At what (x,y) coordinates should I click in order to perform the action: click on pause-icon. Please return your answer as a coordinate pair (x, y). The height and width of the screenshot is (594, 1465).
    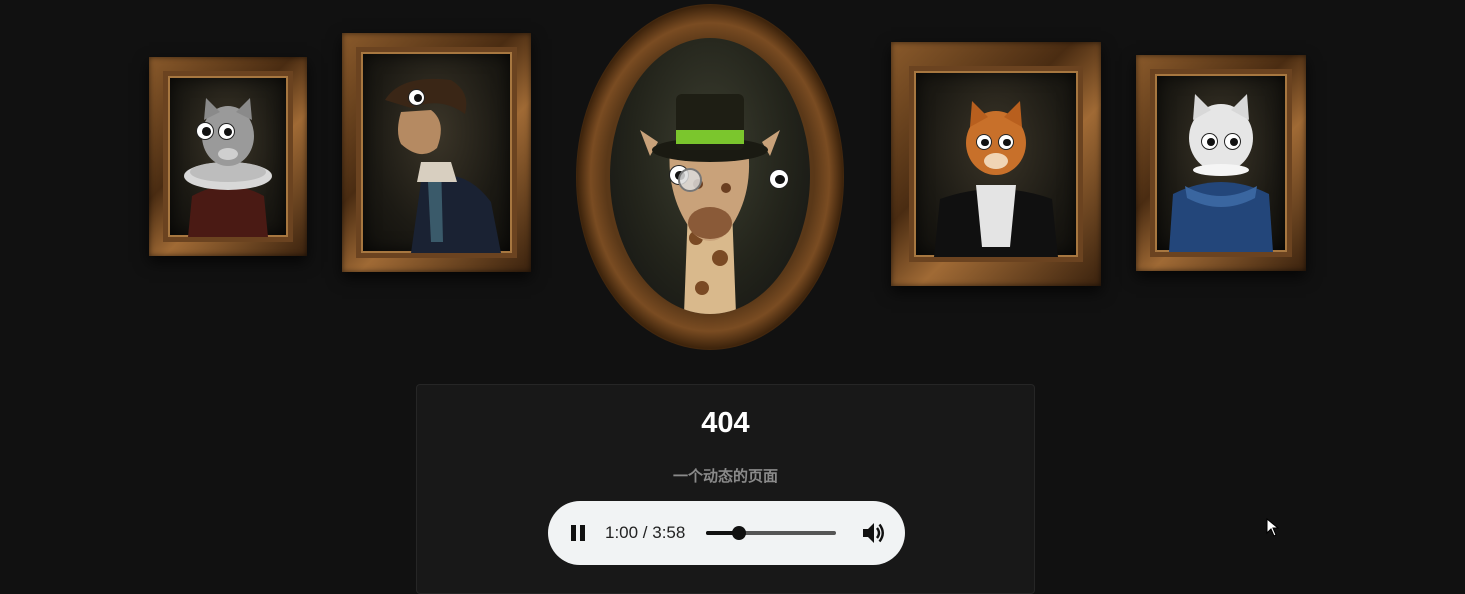
    Looking at the image, I should click on (573, 533).